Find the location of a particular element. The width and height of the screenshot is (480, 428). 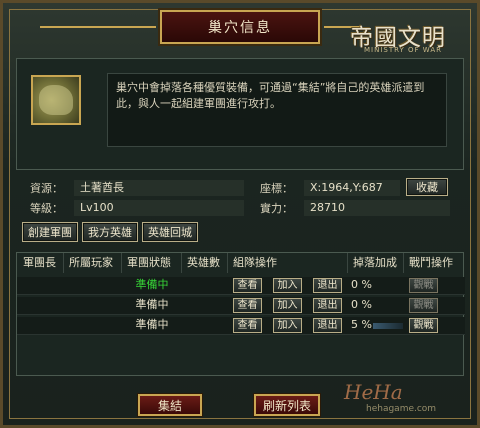

col-hero-count: 英雄數 is located at coordinates (203, 262).